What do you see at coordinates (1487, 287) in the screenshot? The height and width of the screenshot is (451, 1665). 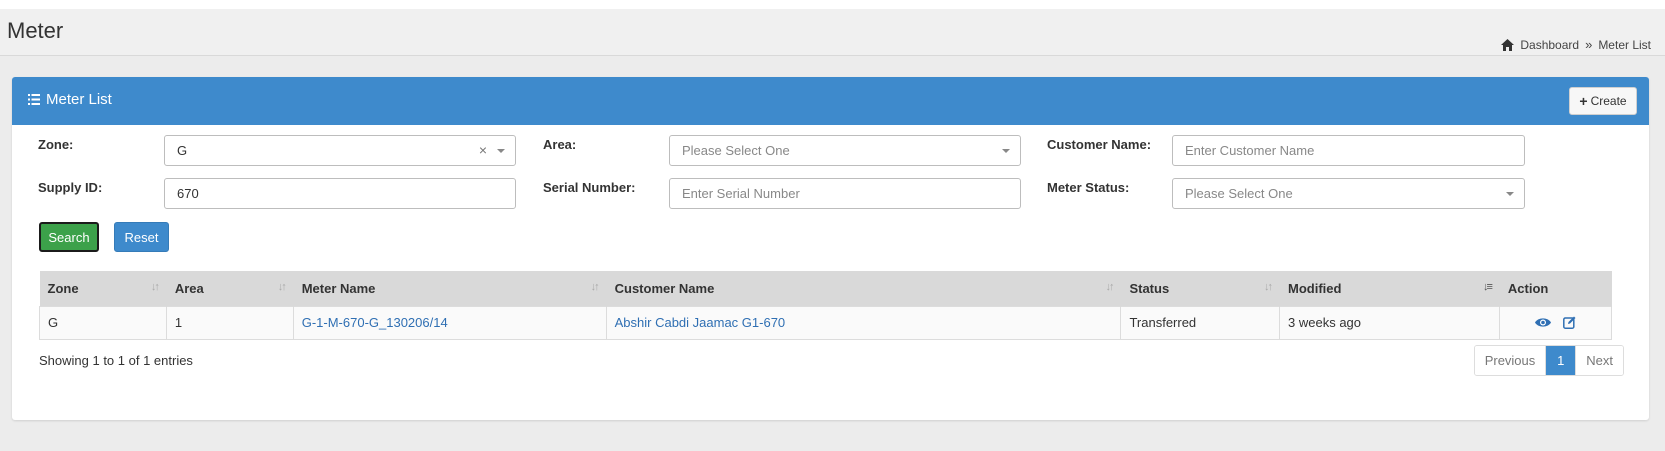 I see `sort-desc-icon: ↓≡` at bounding box center [1487, 287].